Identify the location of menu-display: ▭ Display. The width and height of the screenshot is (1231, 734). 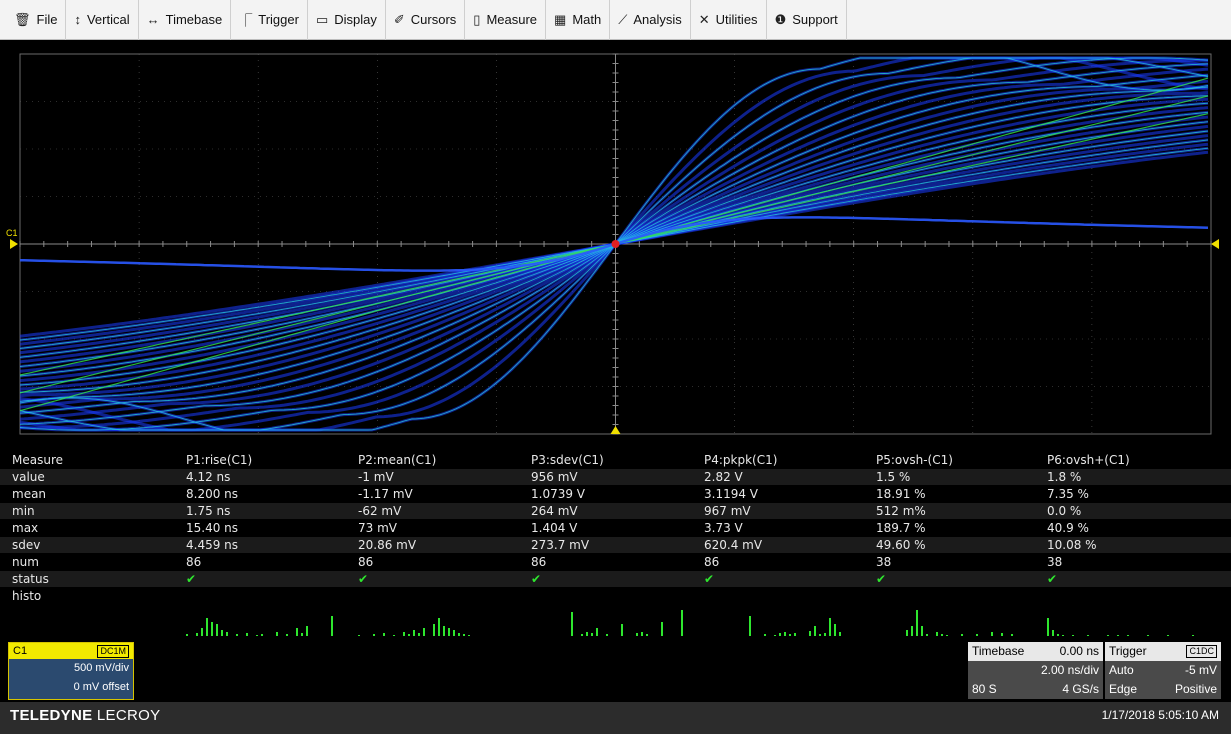
(347, 20).